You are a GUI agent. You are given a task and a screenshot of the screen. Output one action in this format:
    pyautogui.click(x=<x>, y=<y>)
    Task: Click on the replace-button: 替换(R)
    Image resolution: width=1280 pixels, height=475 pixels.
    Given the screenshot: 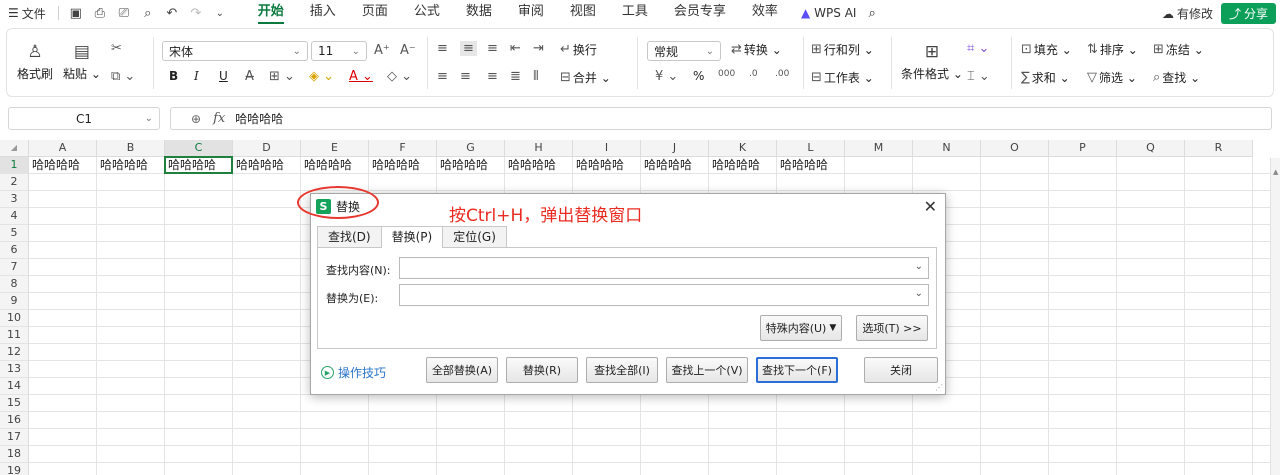 What is the action you would take?
    pyautogui.click(x=542, y=370)
    